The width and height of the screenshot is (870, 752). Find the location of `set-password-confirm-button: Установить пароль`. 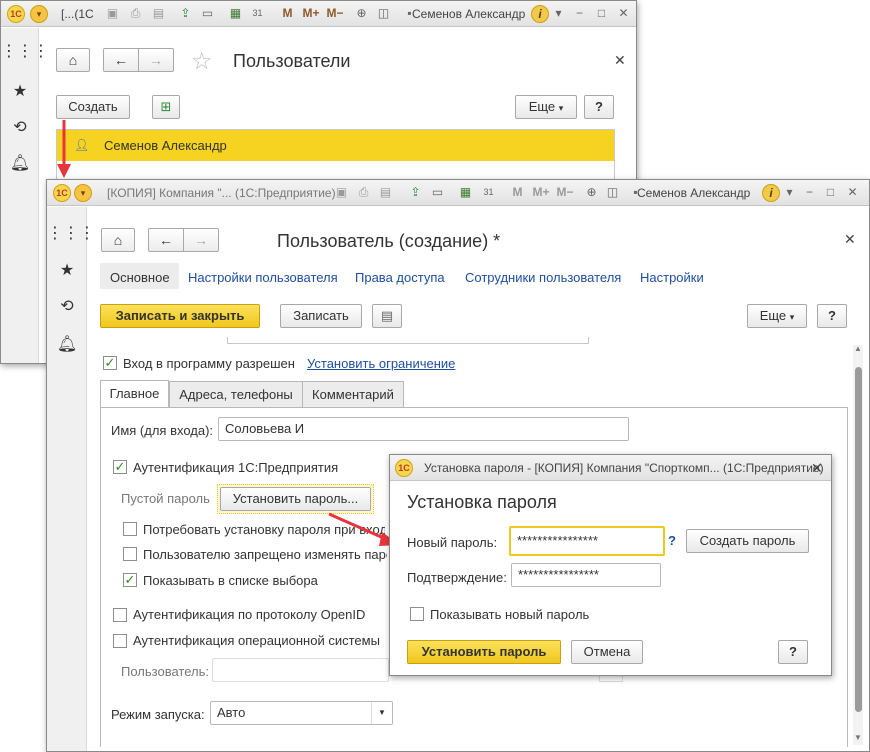

set-password-confirm-button: Установить пароль is located at coordinates (484, 652).